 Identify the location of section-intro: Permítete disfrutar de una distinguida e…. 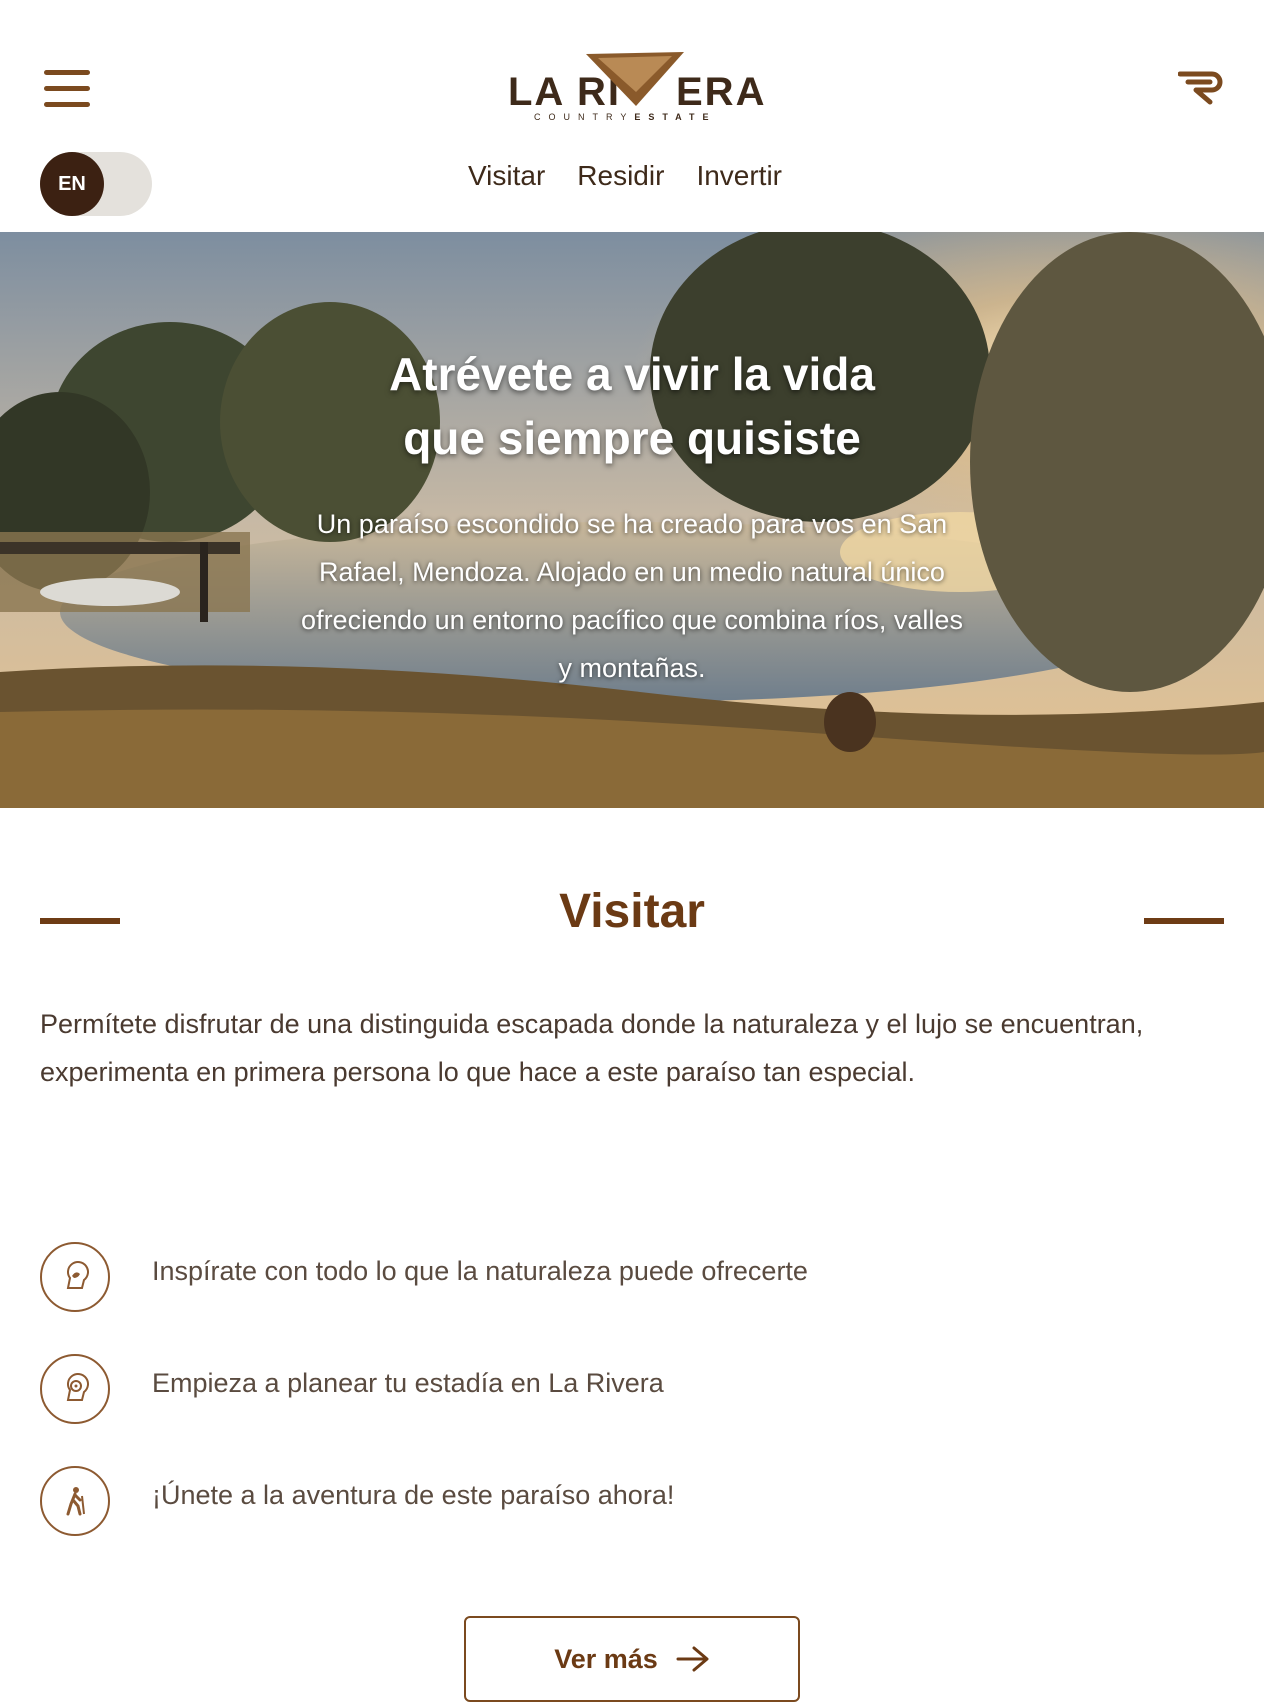
(592, 1048).